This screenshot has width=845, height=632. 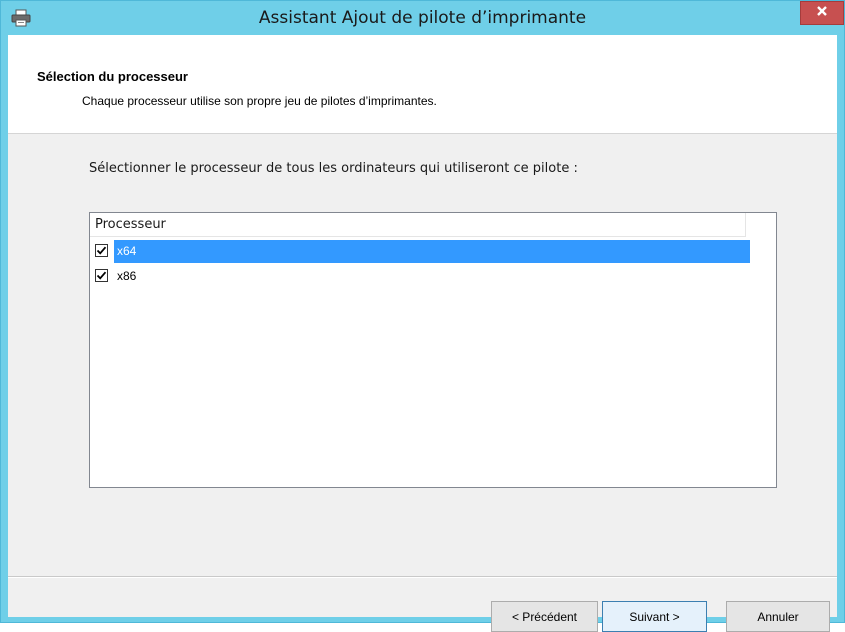 What do you see at coordinates (432, 251) in the screenshot?
I see `list-item-label: x64` at bounding box center [432, 251].